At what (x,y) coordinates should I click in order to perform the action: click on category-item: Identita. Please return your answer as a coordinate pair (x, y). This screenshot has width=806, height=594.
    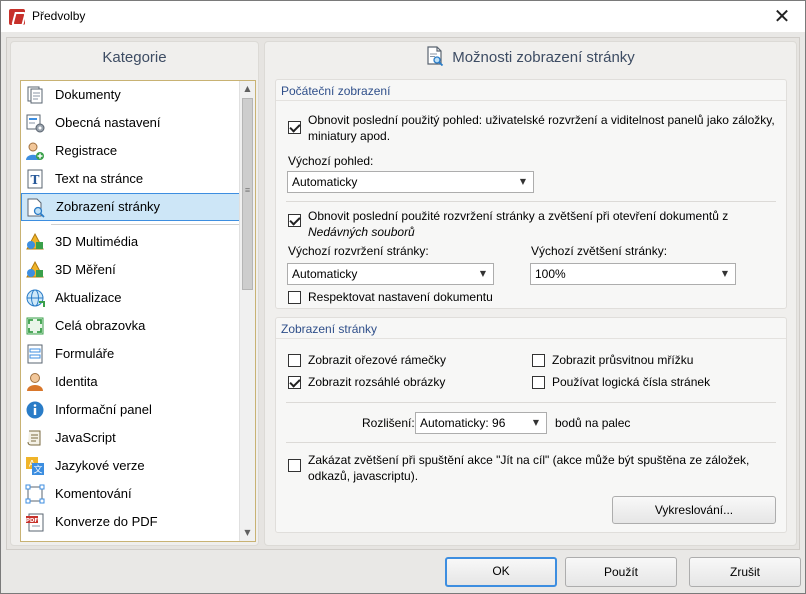
    Looking at the image, I should click on (130, 382).